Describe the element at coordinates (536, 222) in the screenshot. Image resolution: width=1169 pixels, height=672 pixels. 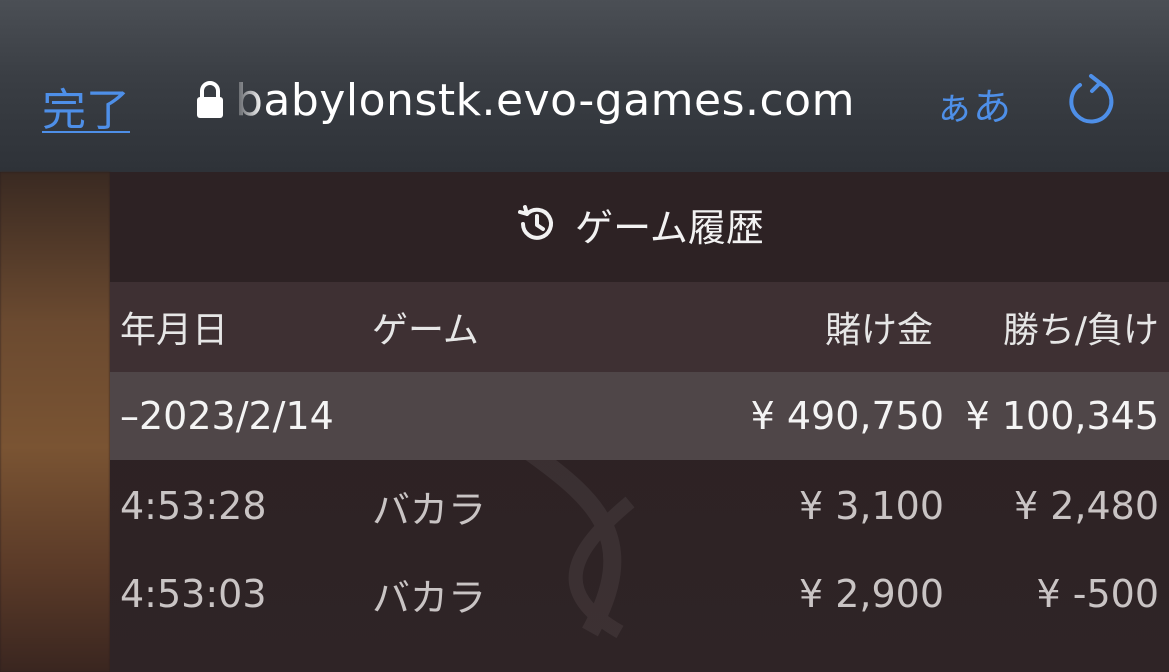
I see `history-icon` at that location.